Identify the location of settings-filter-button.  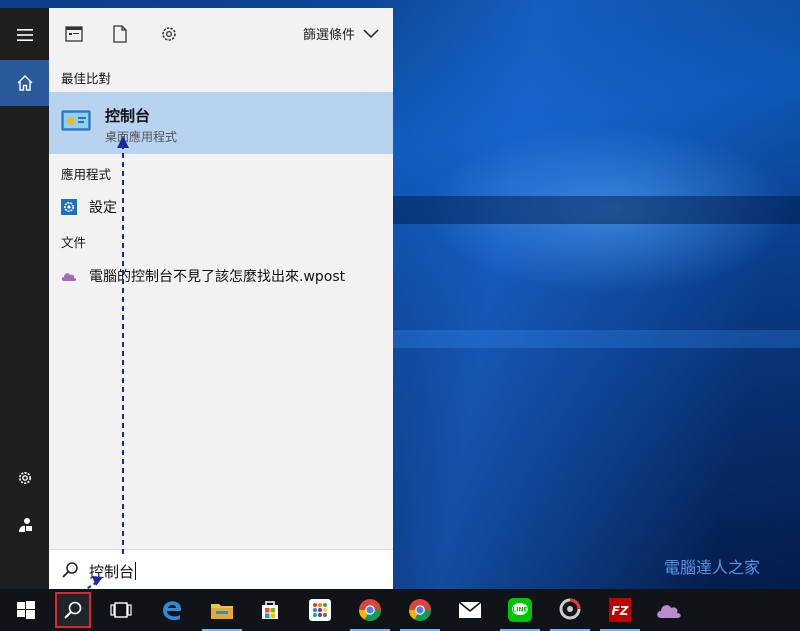
(169, 34).